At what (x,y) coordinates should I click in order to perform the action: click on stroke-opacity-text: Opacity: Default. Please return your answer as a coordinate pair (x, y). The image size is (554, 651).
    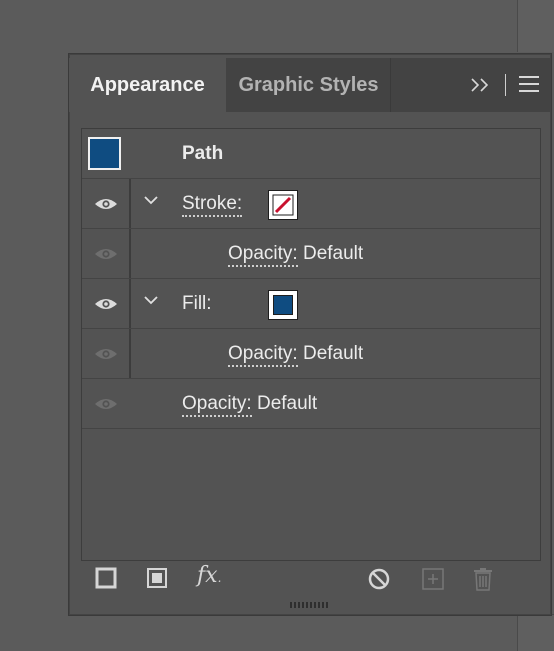
    Looking at the image, I should click on (295, 253).